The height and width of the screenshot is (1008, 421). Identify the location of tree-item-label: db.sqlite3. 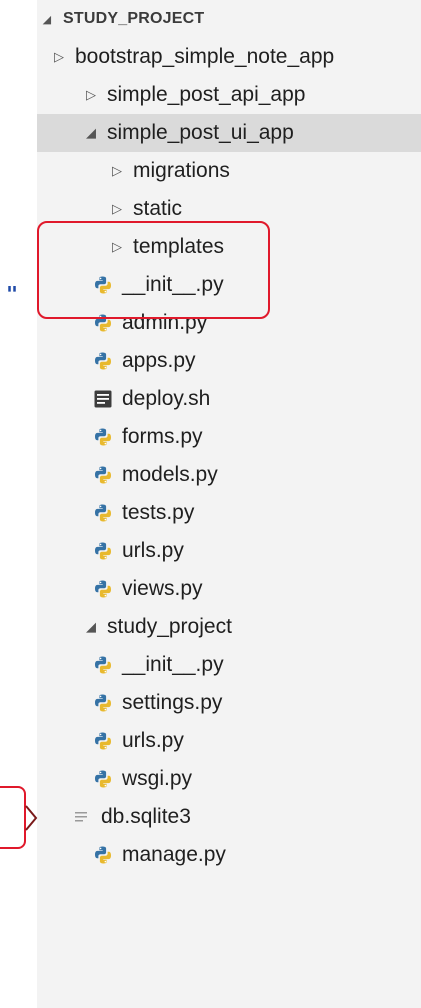
(146, 816).